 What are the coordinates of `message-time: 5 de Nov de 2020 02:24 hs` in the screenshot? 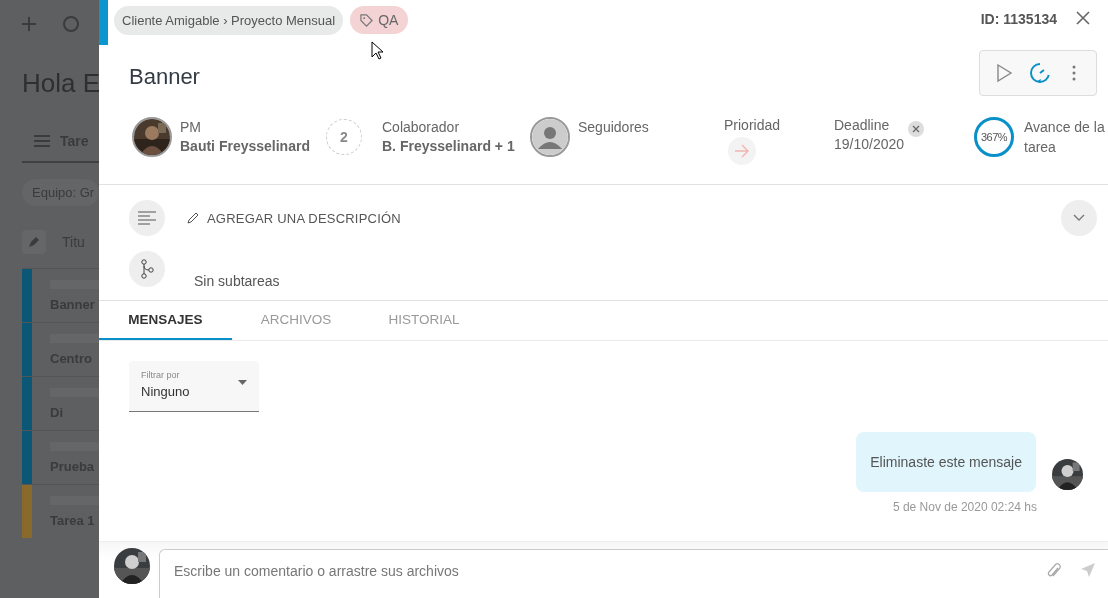 It's located at (964, 507).